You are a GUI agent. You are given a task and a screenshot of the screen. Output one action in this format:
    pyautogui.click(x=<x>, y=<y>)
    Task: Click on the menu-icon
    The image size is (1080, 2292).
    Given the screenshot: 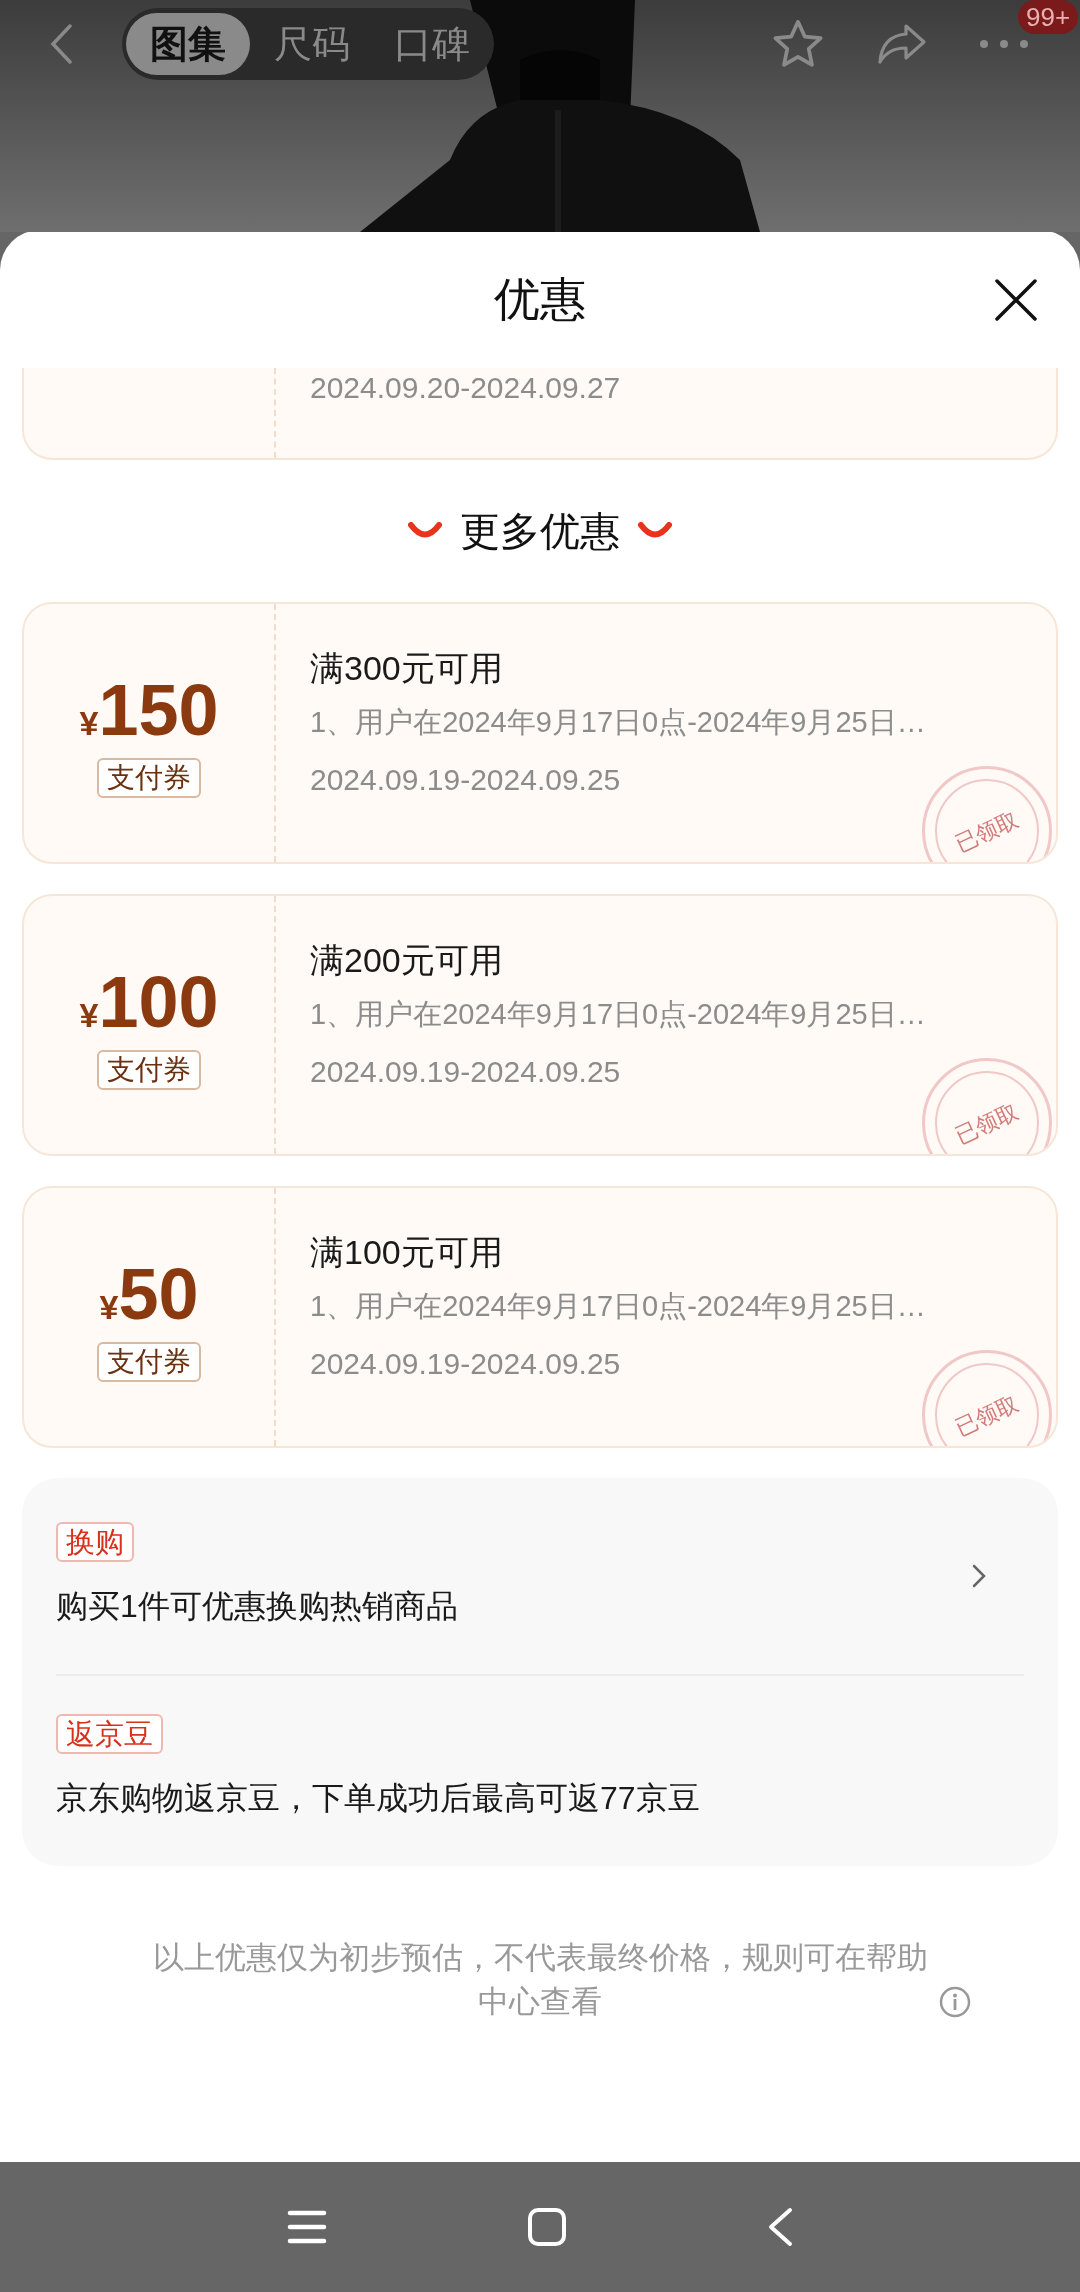 What is the action you would take?
    pyautogui.click(x=307, y=2227)
    